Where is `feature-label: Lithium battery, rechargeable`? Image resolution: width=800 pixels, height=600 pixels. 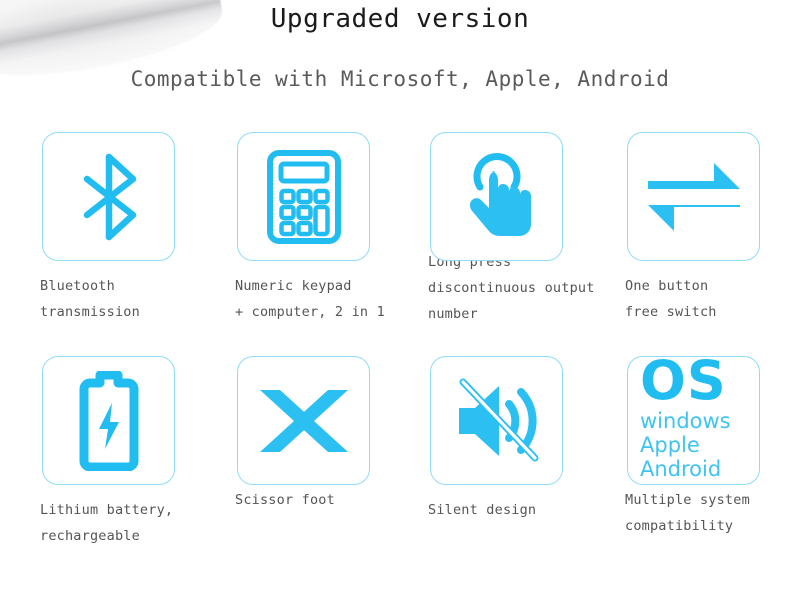
feature-label: Lithium battery, rechargeable is located at coordinates (107, 523).